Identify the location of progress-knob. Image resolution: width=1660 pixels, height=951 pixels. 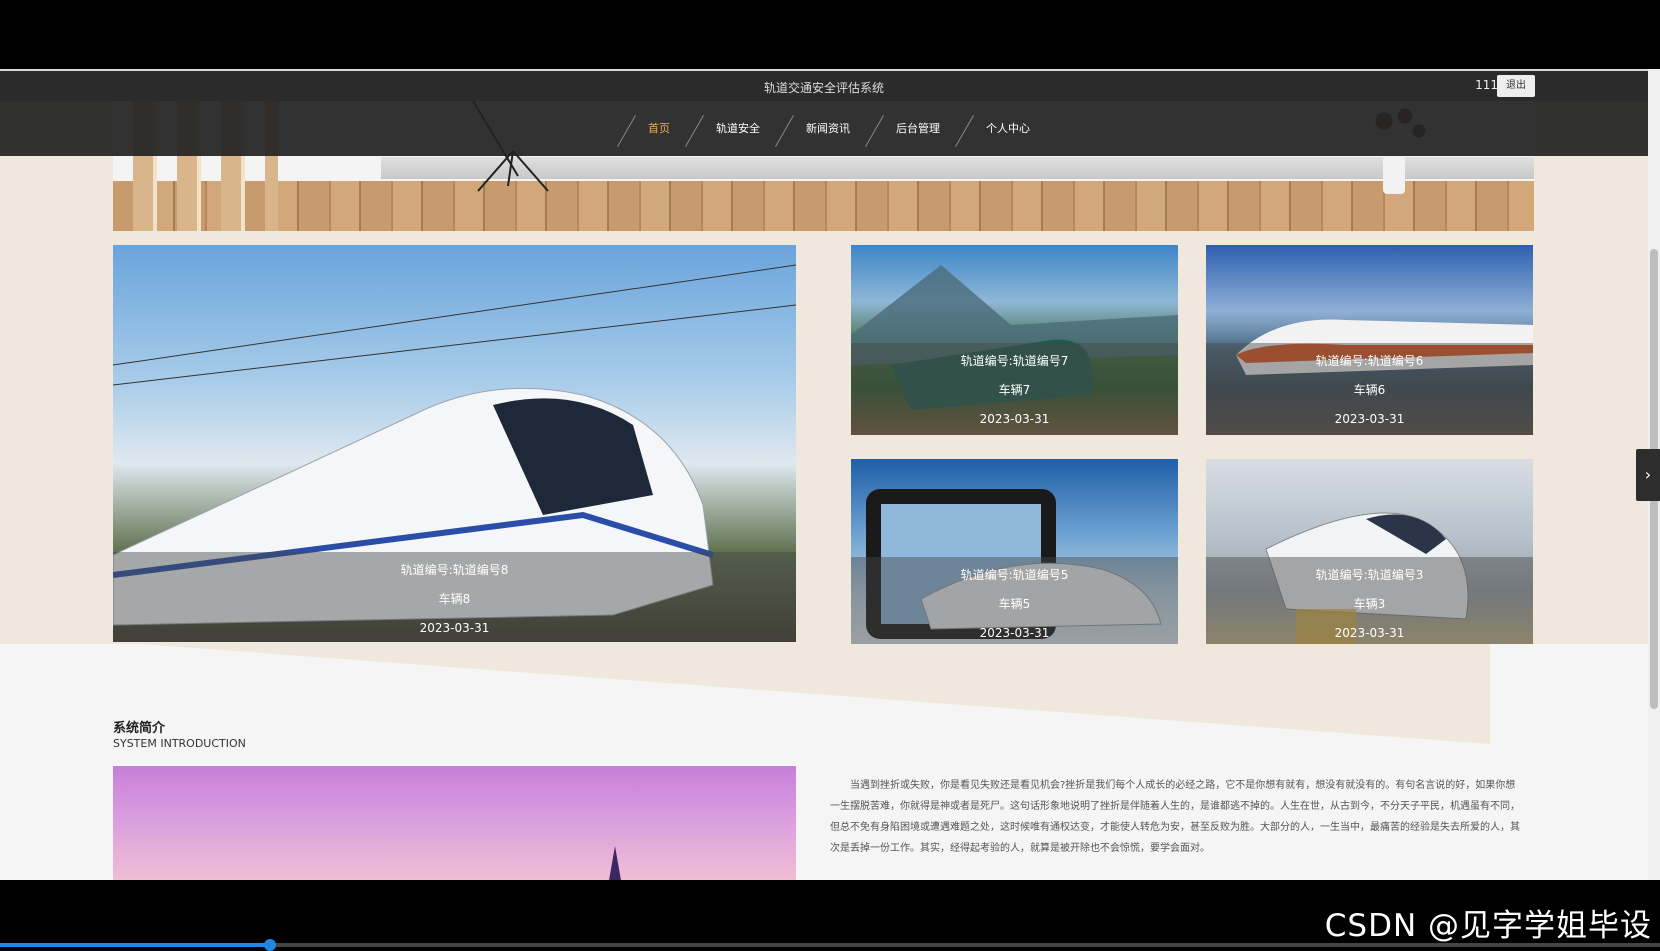
(270, 945).